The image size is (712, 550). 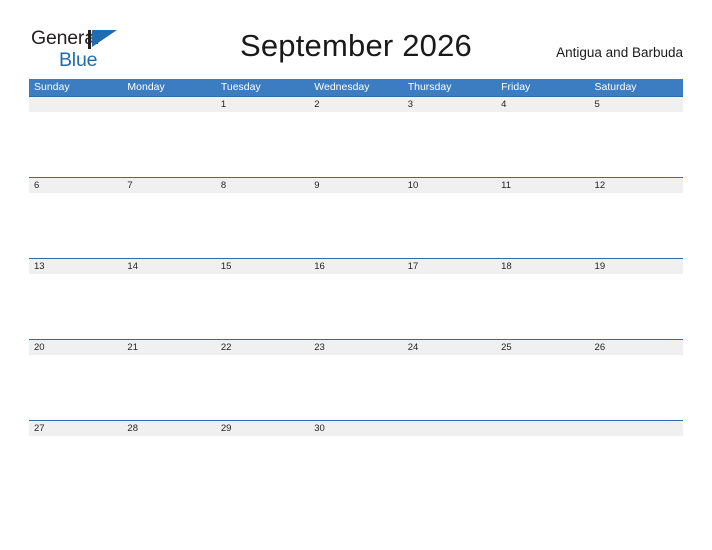 What do you see at coordinates (449, 347) in the screenshot?
I see `day-cell: 24` at bounding box center [449, 347].